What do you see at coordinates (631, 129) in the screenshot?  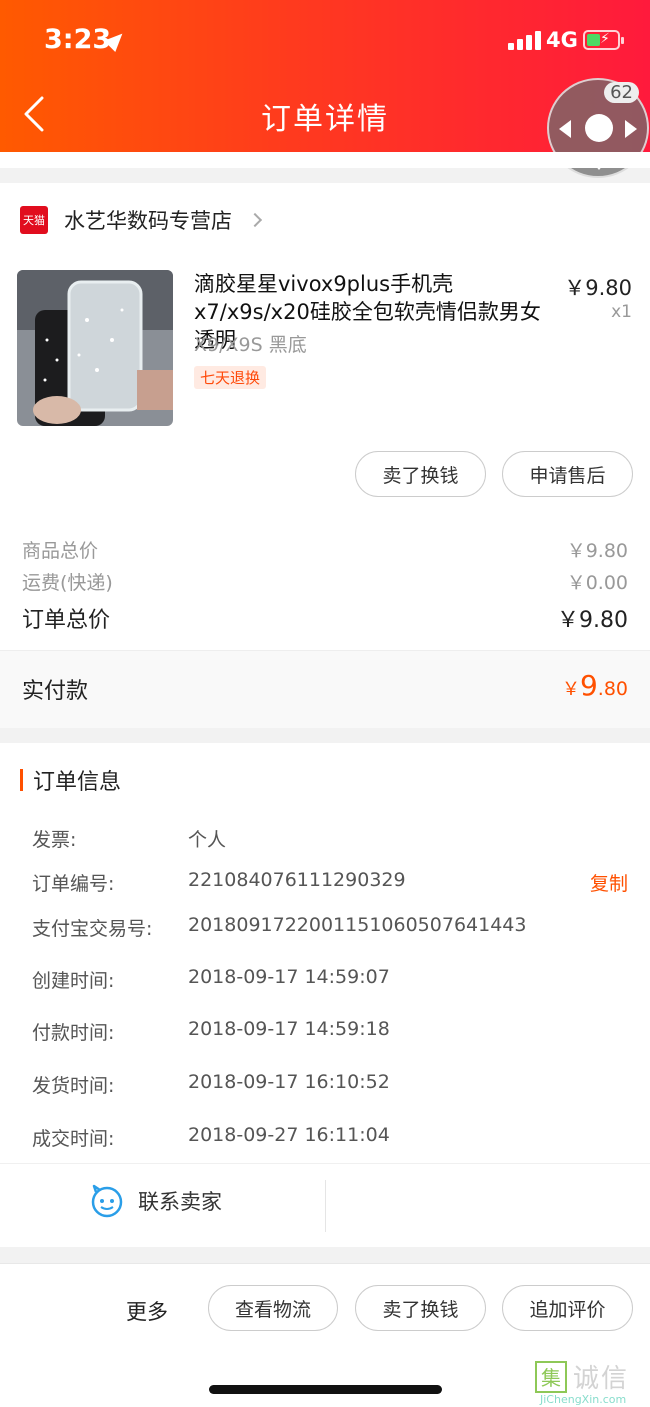 I see `arrow-right-icon` at bounding box center [631, 129].